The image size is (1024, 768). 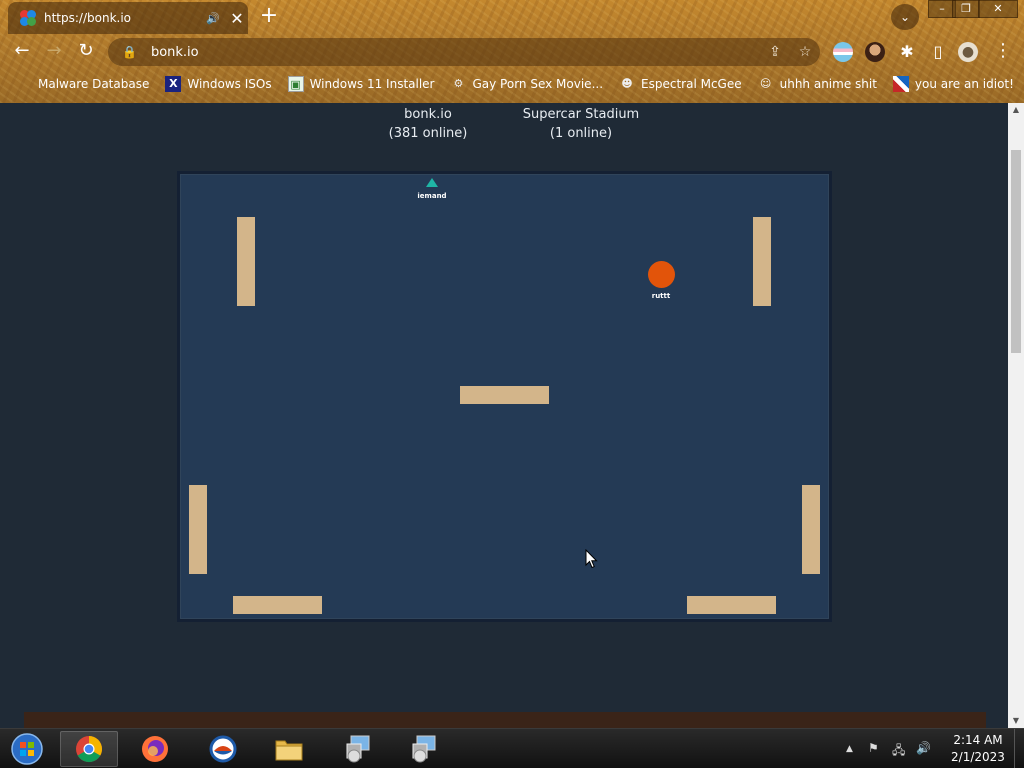 I want to click on server-info: bonk.io (381 online), so click(x=428, y=124).